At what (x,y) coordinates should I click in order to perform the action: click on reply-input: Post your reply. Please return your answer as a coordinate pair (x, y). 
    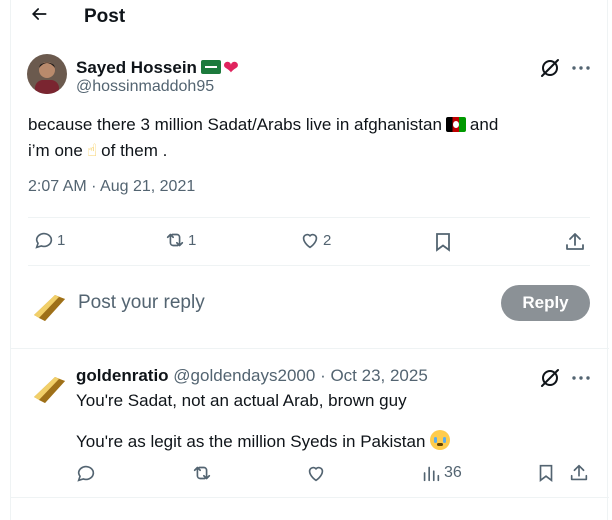
    Looking at the image, I should click on (141, 303).